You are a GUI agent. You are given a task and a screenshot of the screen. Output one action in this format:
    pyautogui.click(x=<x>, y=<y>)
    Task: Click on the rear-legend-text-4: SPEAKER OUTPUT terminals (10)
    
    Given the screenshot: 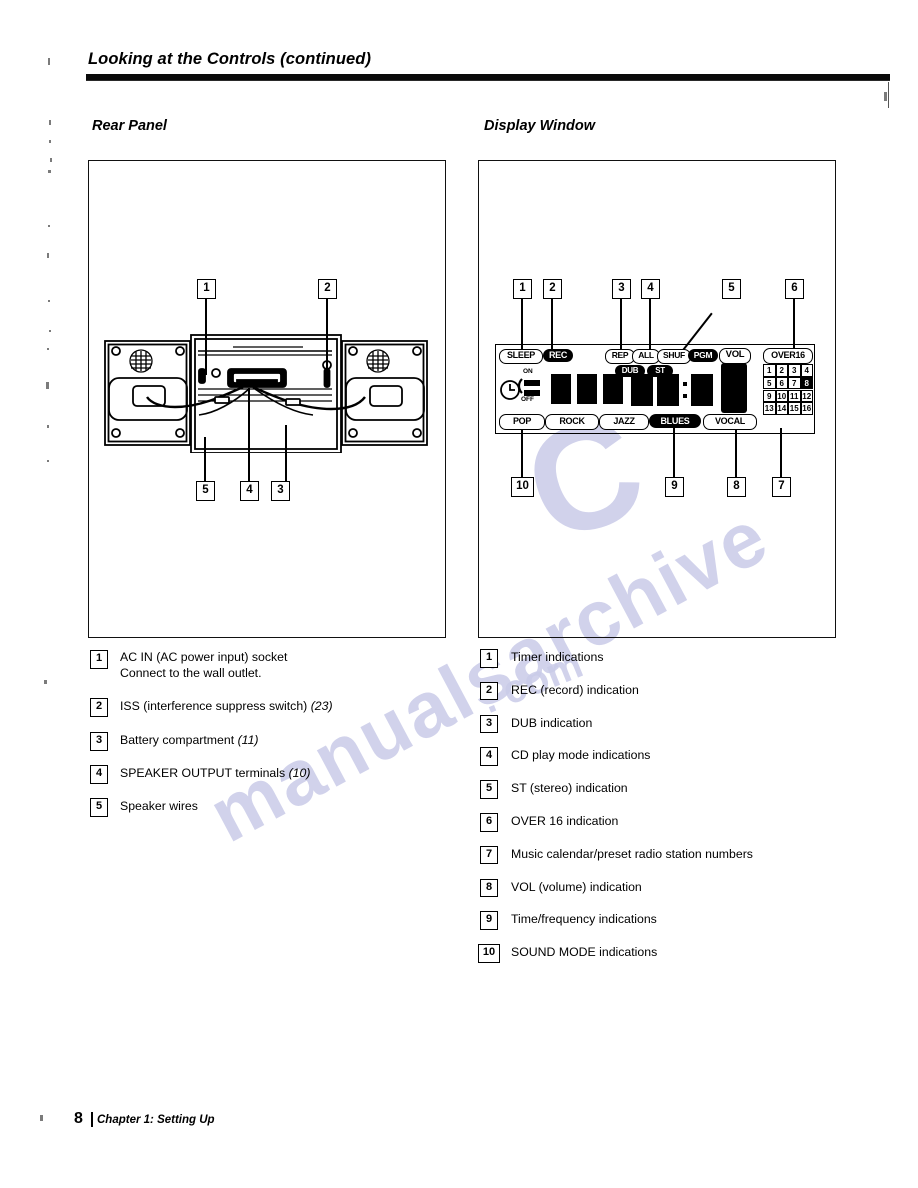 What is the action you would take?
    pyautogui.click(x=215, y=774)
    